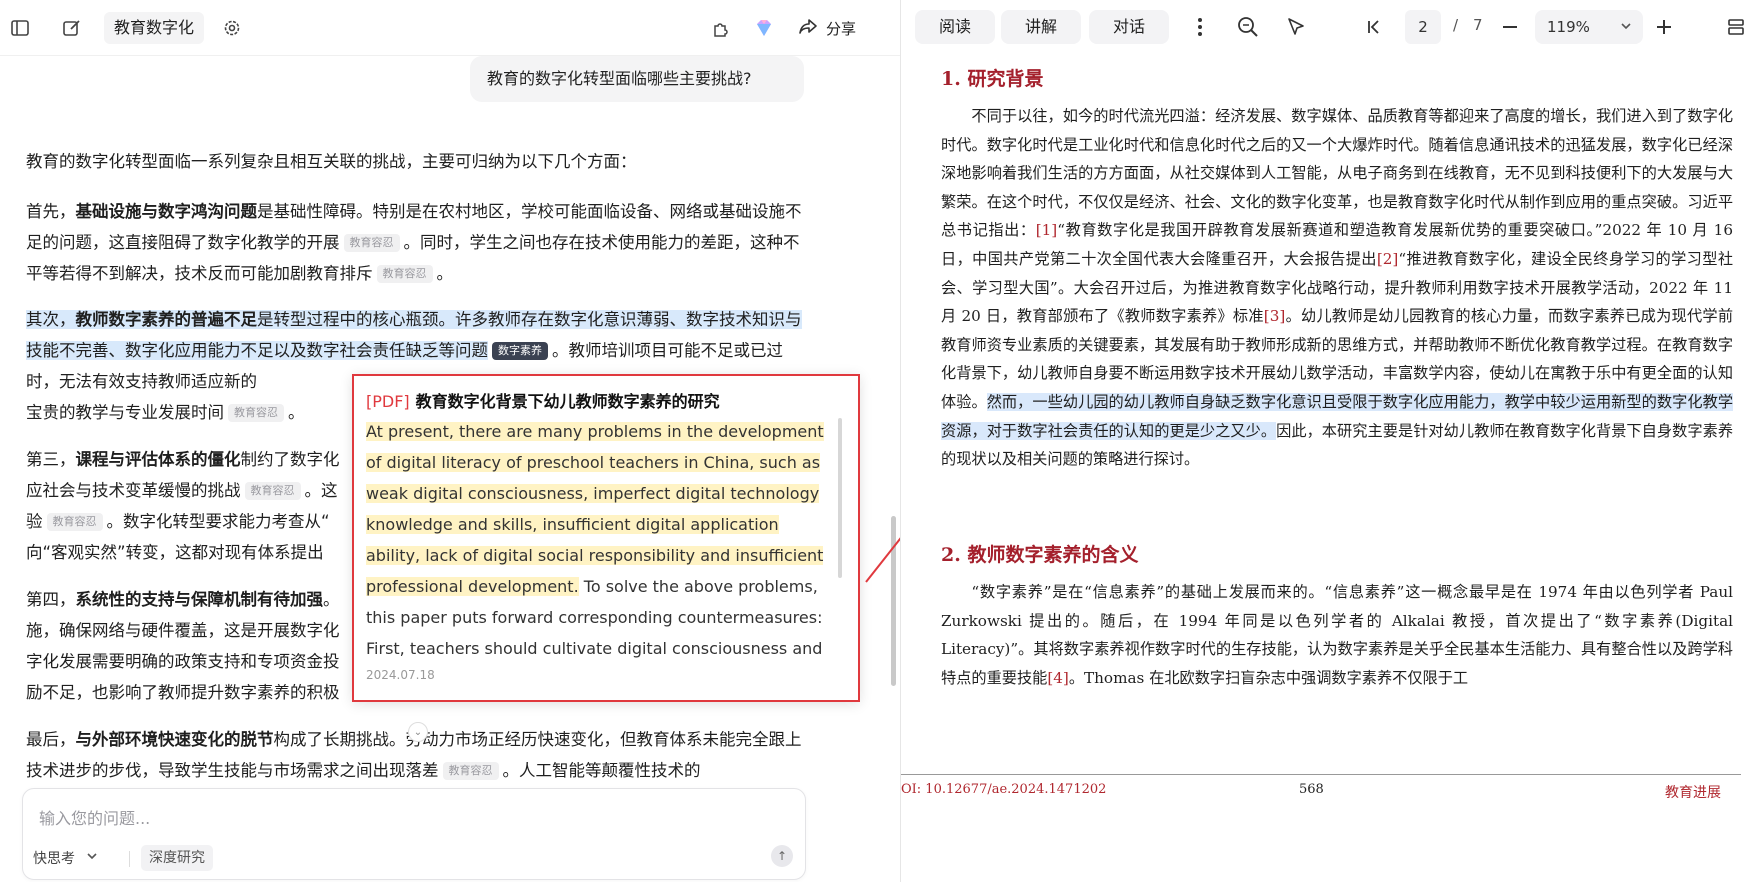  What do you see at coordinates (72, 28) in the screenshot?
I see `new-chat-icon` at bounding box center [72, 28].